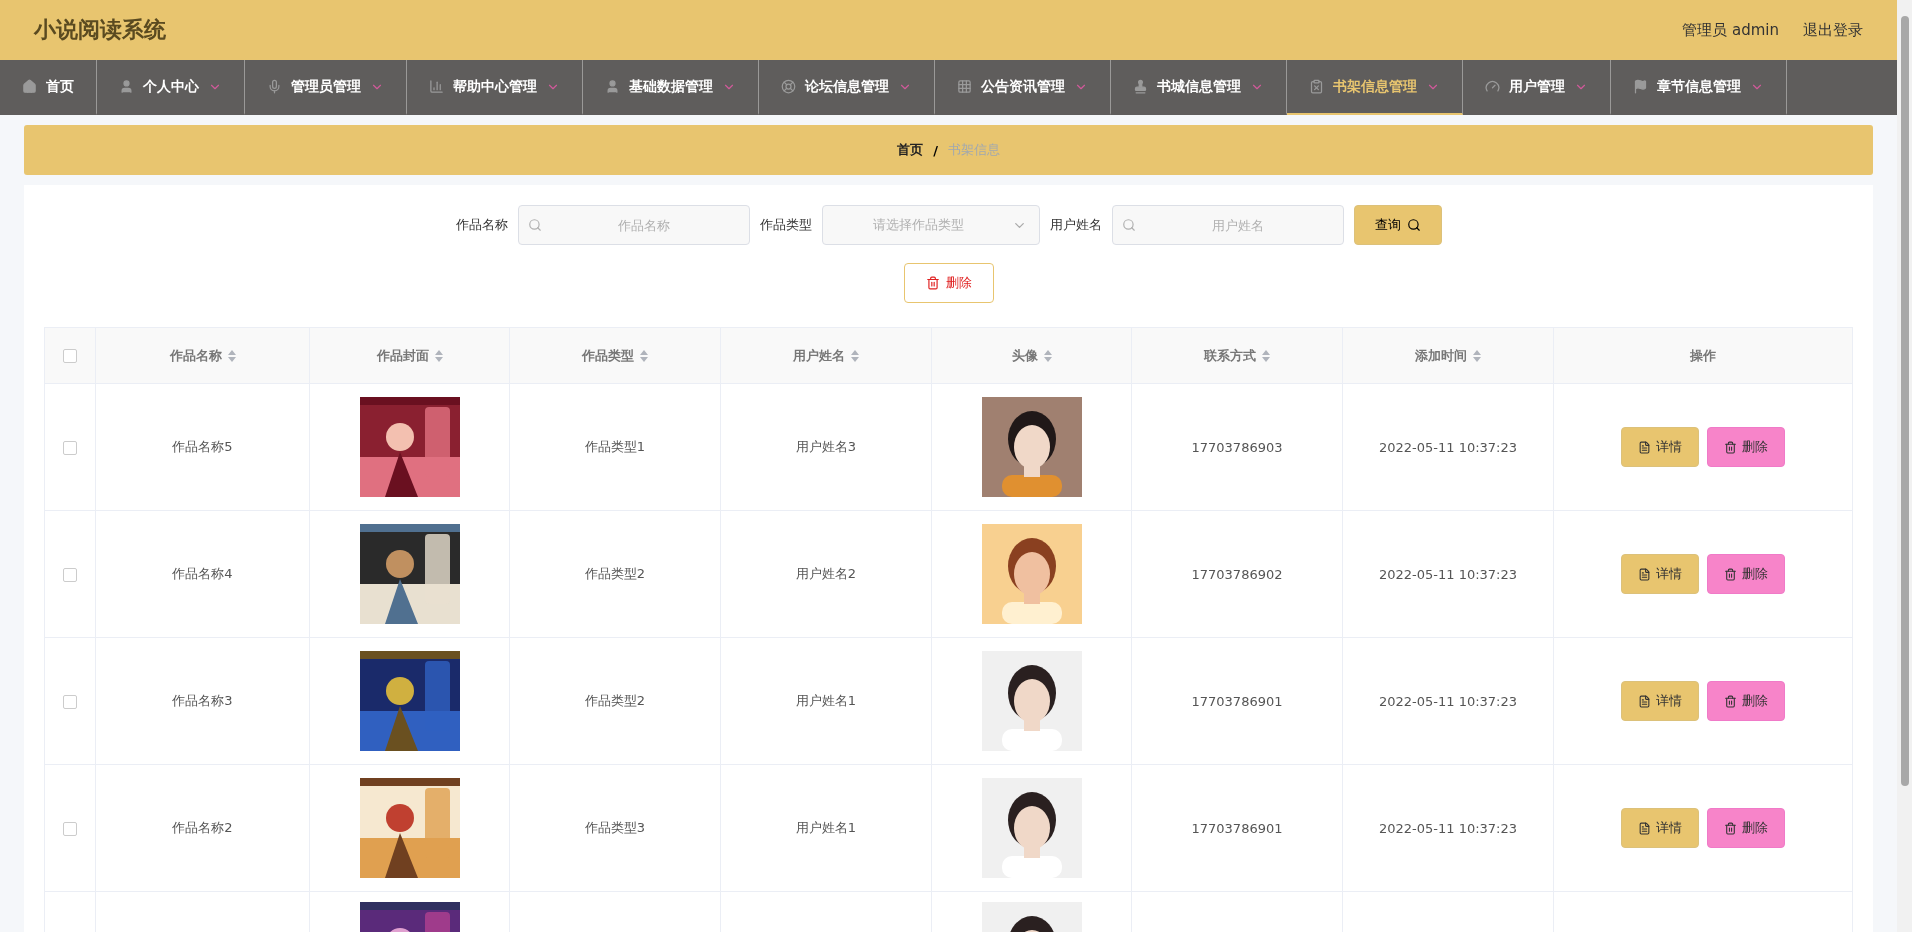  Describe the element at coordinates (1237, 574) in the screenshot. I see `table-cell: 17703786902` at that location.